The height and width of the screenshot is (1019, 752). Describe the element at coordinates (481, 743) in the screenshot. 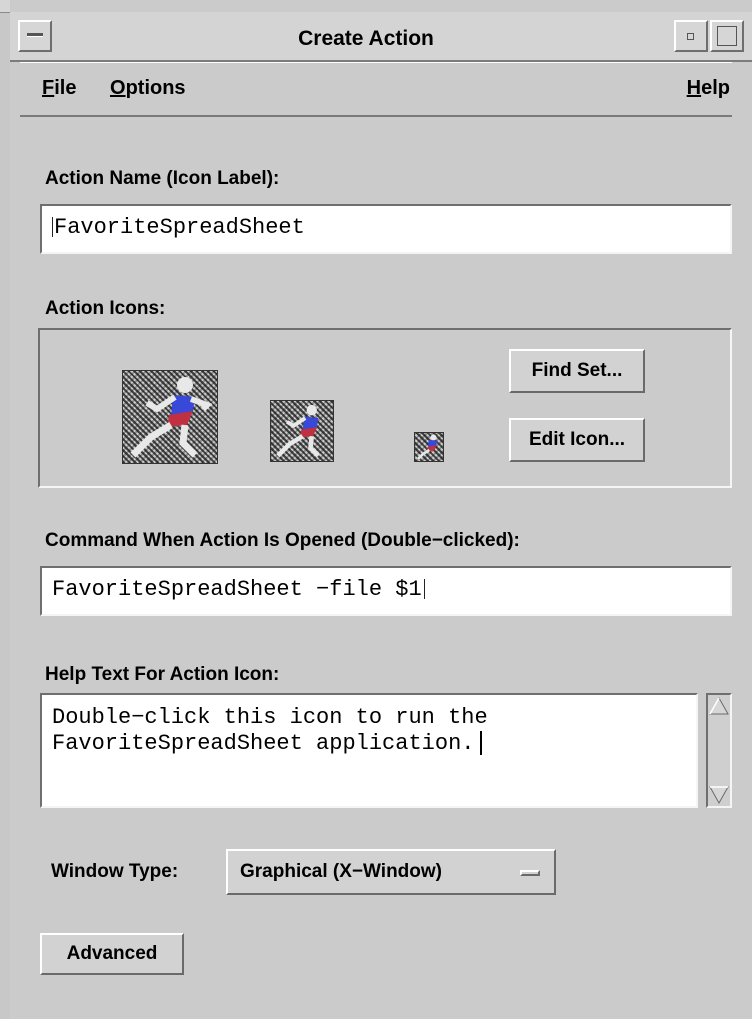

I see `help-text-cursor-icon` at that location.